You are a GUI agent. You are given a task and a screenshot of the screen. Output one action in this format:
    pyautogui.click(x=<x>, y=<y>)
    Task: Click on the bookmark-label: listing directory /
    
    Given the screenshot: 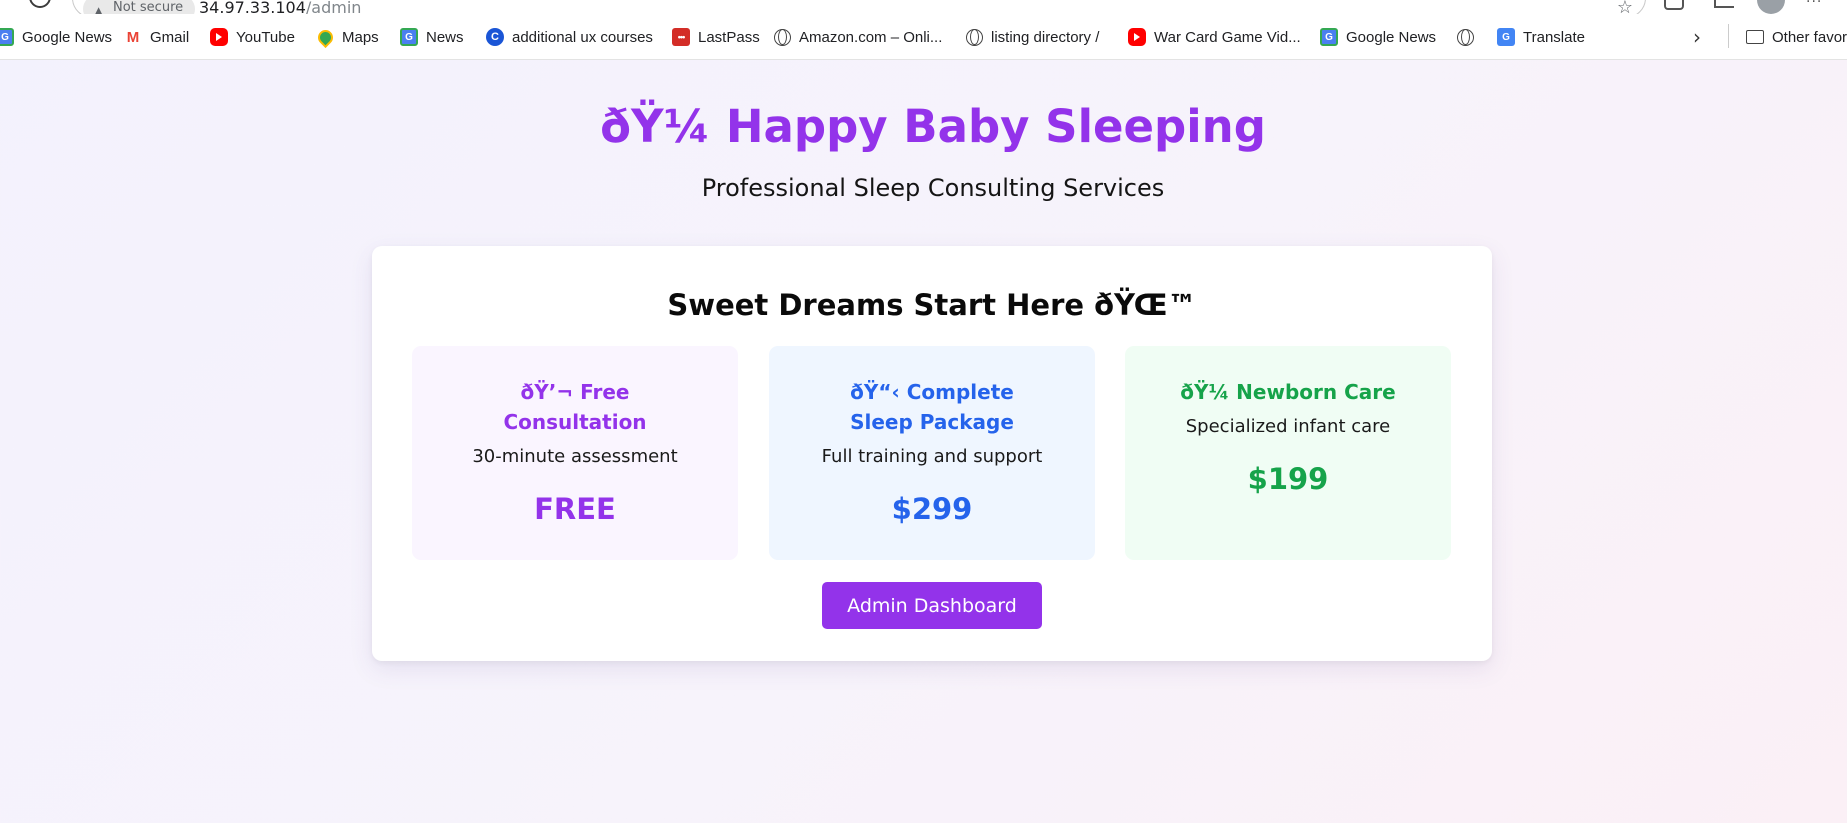 What is the action you would take?
    pyautogui.click(x=1045, y=37)
    